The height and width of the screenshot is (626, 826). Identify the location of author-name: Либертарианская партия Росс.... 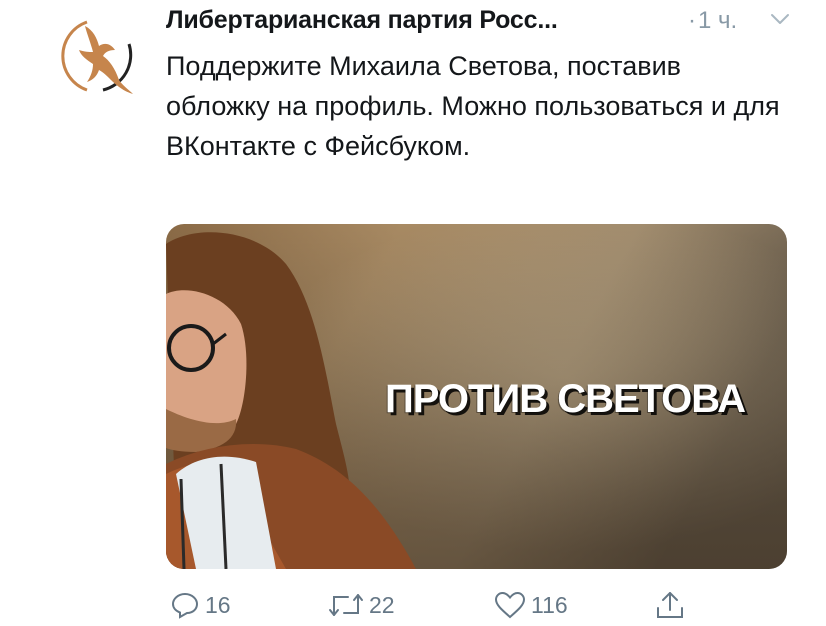
(362, 20).